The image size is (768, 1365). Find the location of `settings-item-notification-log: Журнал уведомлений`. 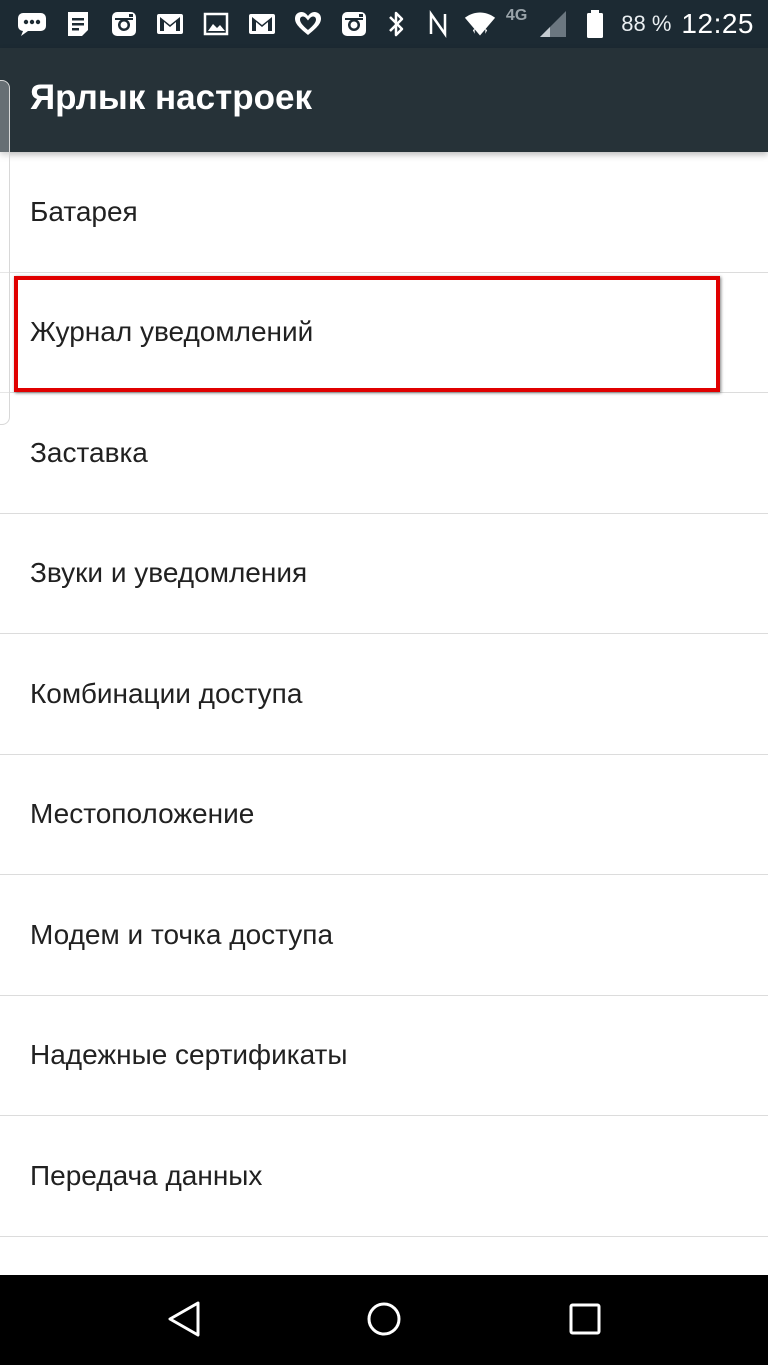

settings-item-notification-log: Журнал уведомлений is located at coordinates (384, 333).